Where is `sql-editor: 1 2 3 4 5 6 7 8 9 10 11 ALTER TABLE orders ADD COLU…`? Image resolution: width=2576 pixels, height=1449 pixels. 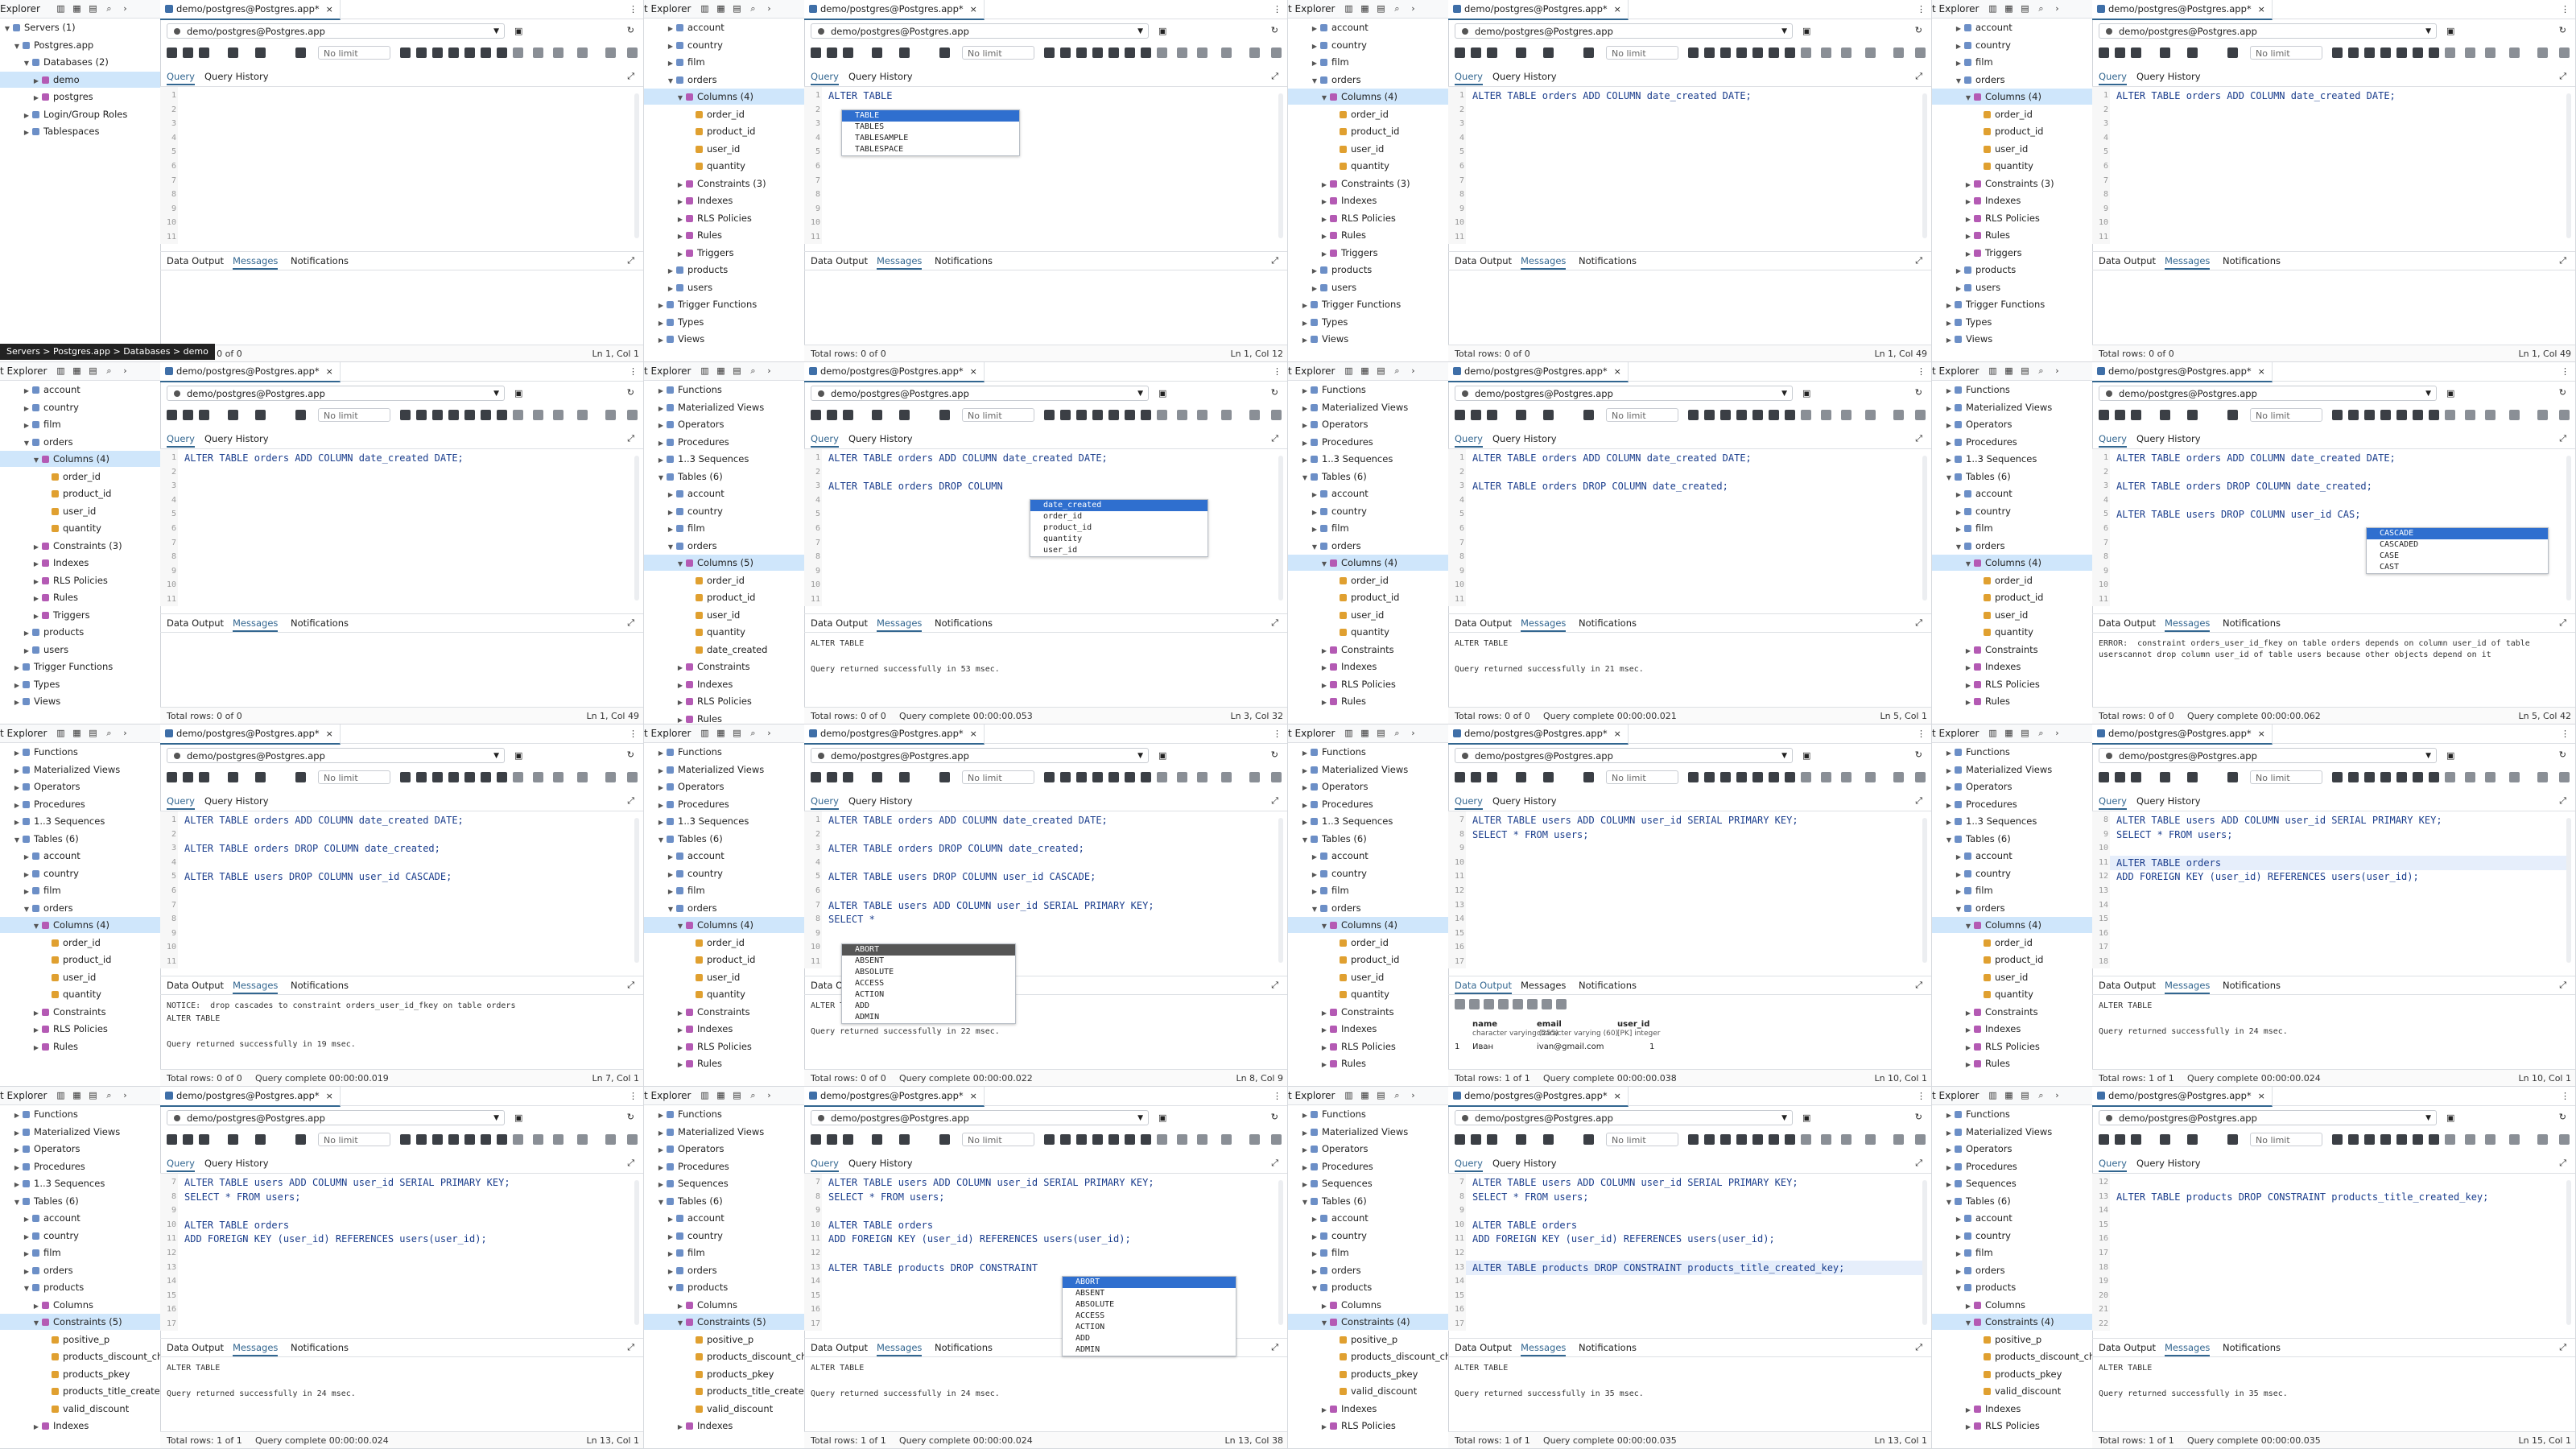
sql-editor: 1 2 3 4 5 6 7 8 9 10 11 ALTER TABLE orders ADD COLU… is located at coordinates (2333, 165).